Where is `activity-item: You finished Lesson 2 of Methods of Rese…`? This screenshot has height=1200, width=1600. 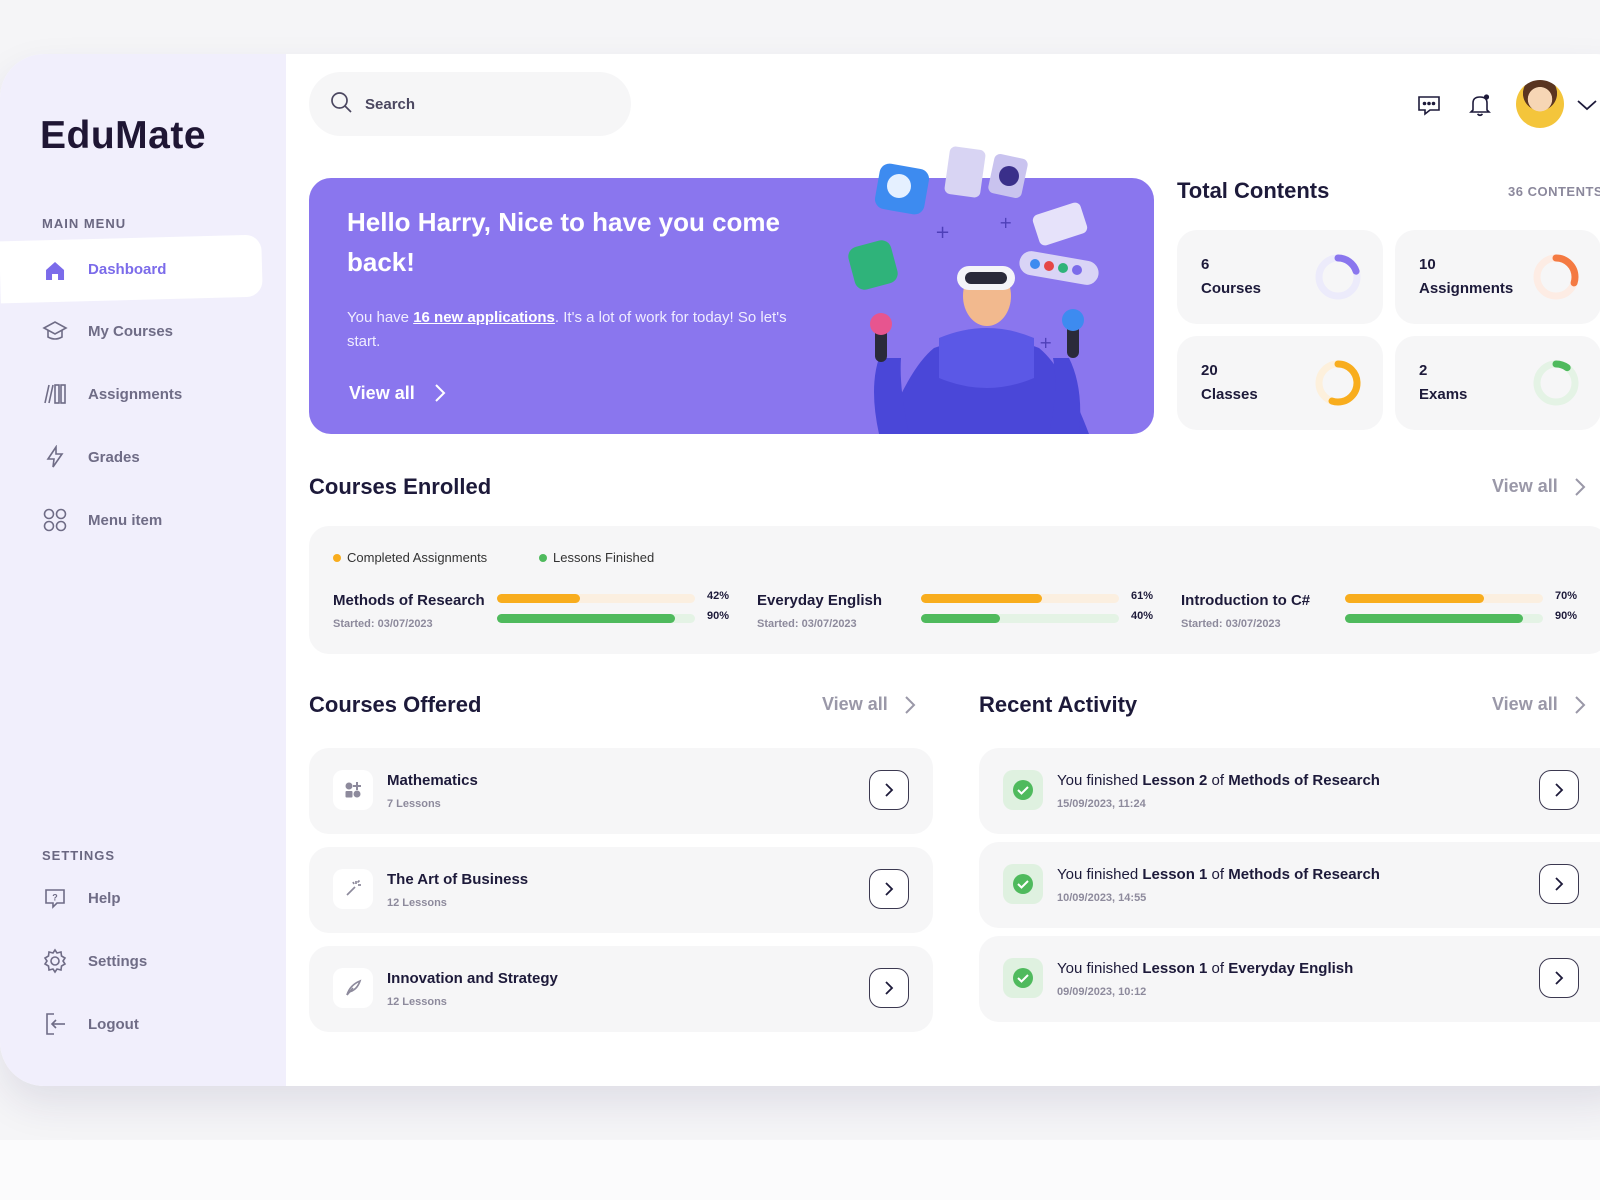 activity-item: You finished Lesson 2 of Methods of Rese… is located at coordinates (1289, 791).